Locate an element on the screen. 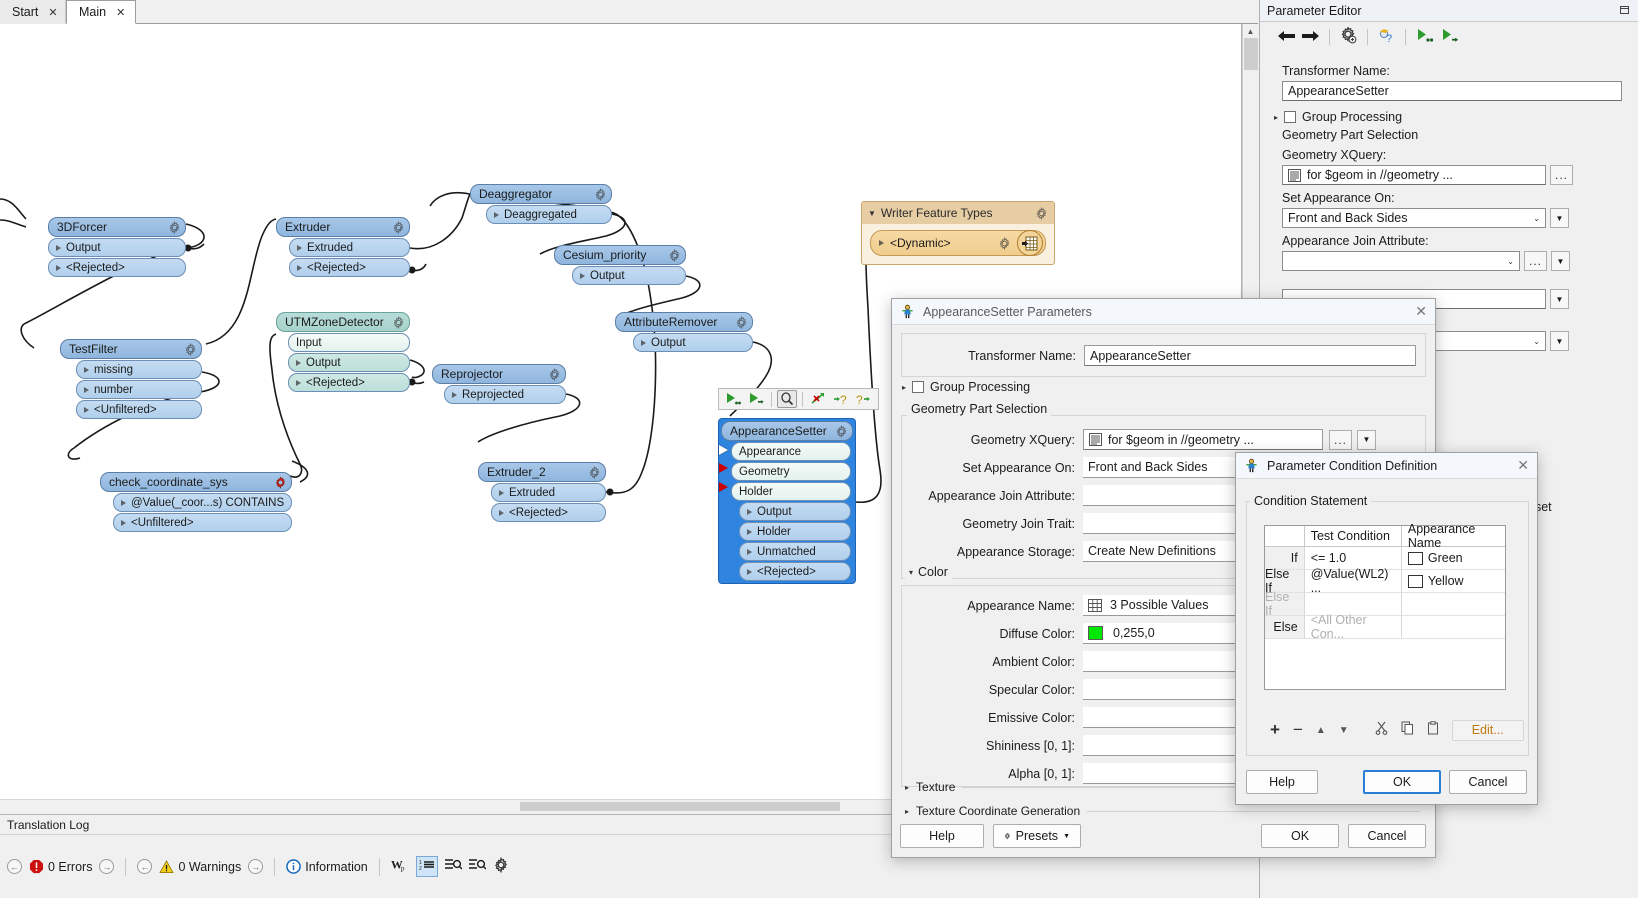 This screenshot has height=898, width=1638. port-holder-out: Holder is located at coordinates (795, 531).